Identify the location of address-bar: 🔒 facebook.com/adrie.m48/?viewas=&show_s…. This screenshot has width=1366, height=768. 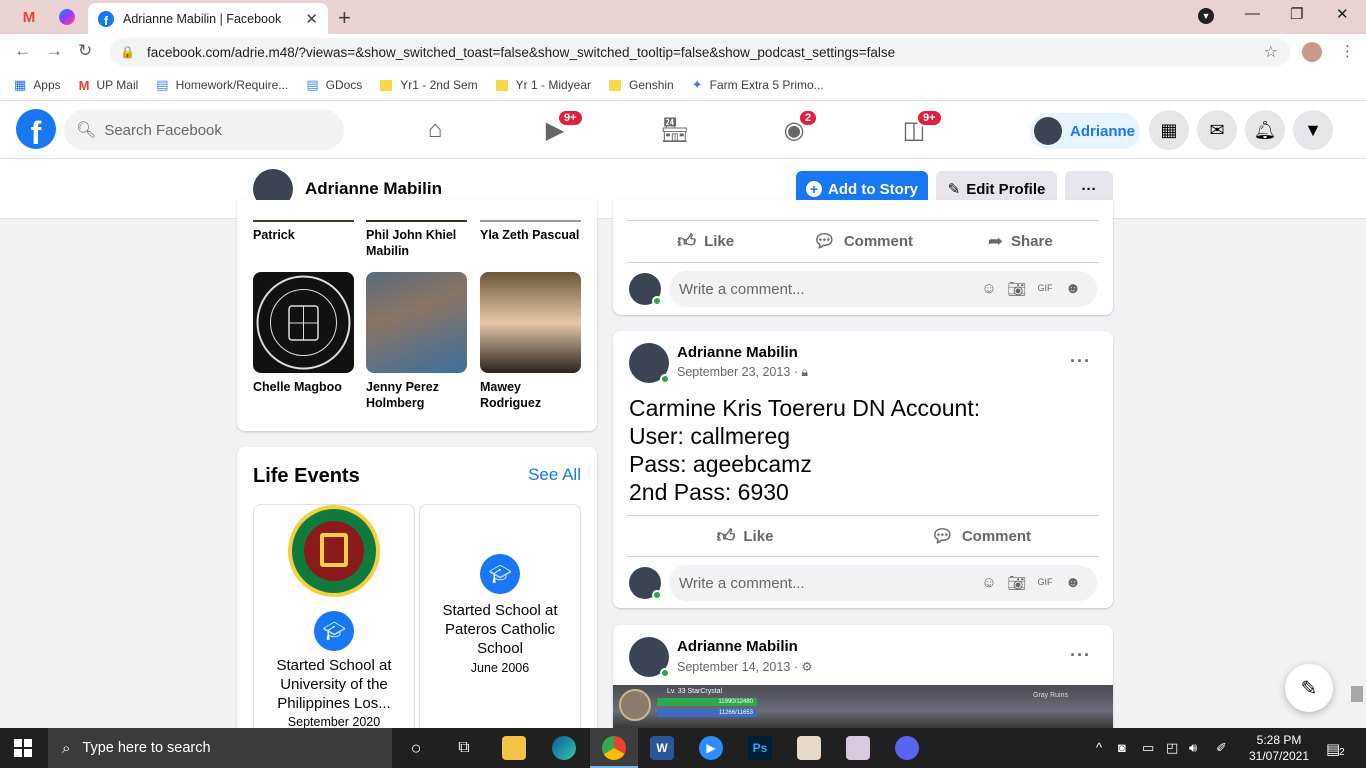
(700, 52).